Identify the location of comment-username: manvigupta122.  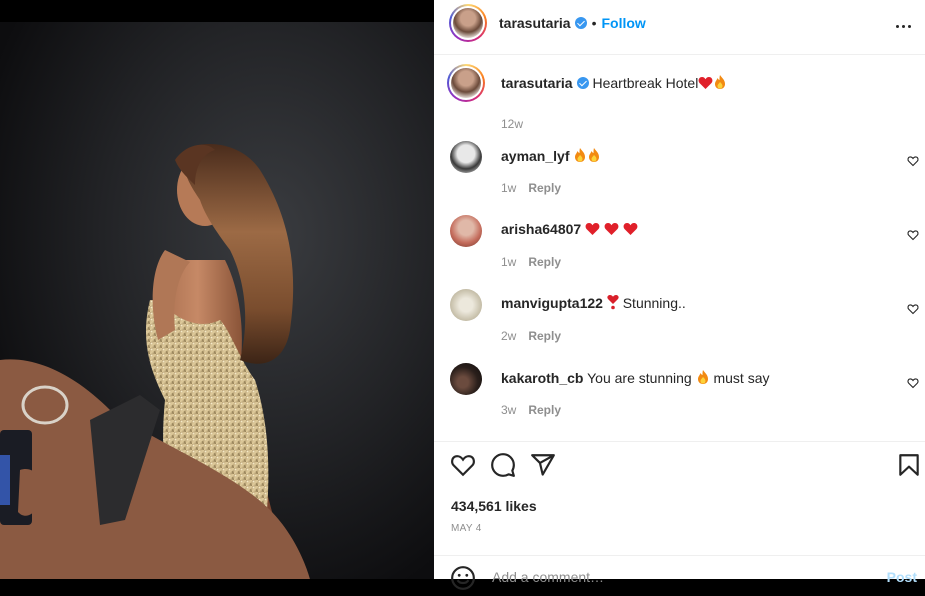
(552, 303).